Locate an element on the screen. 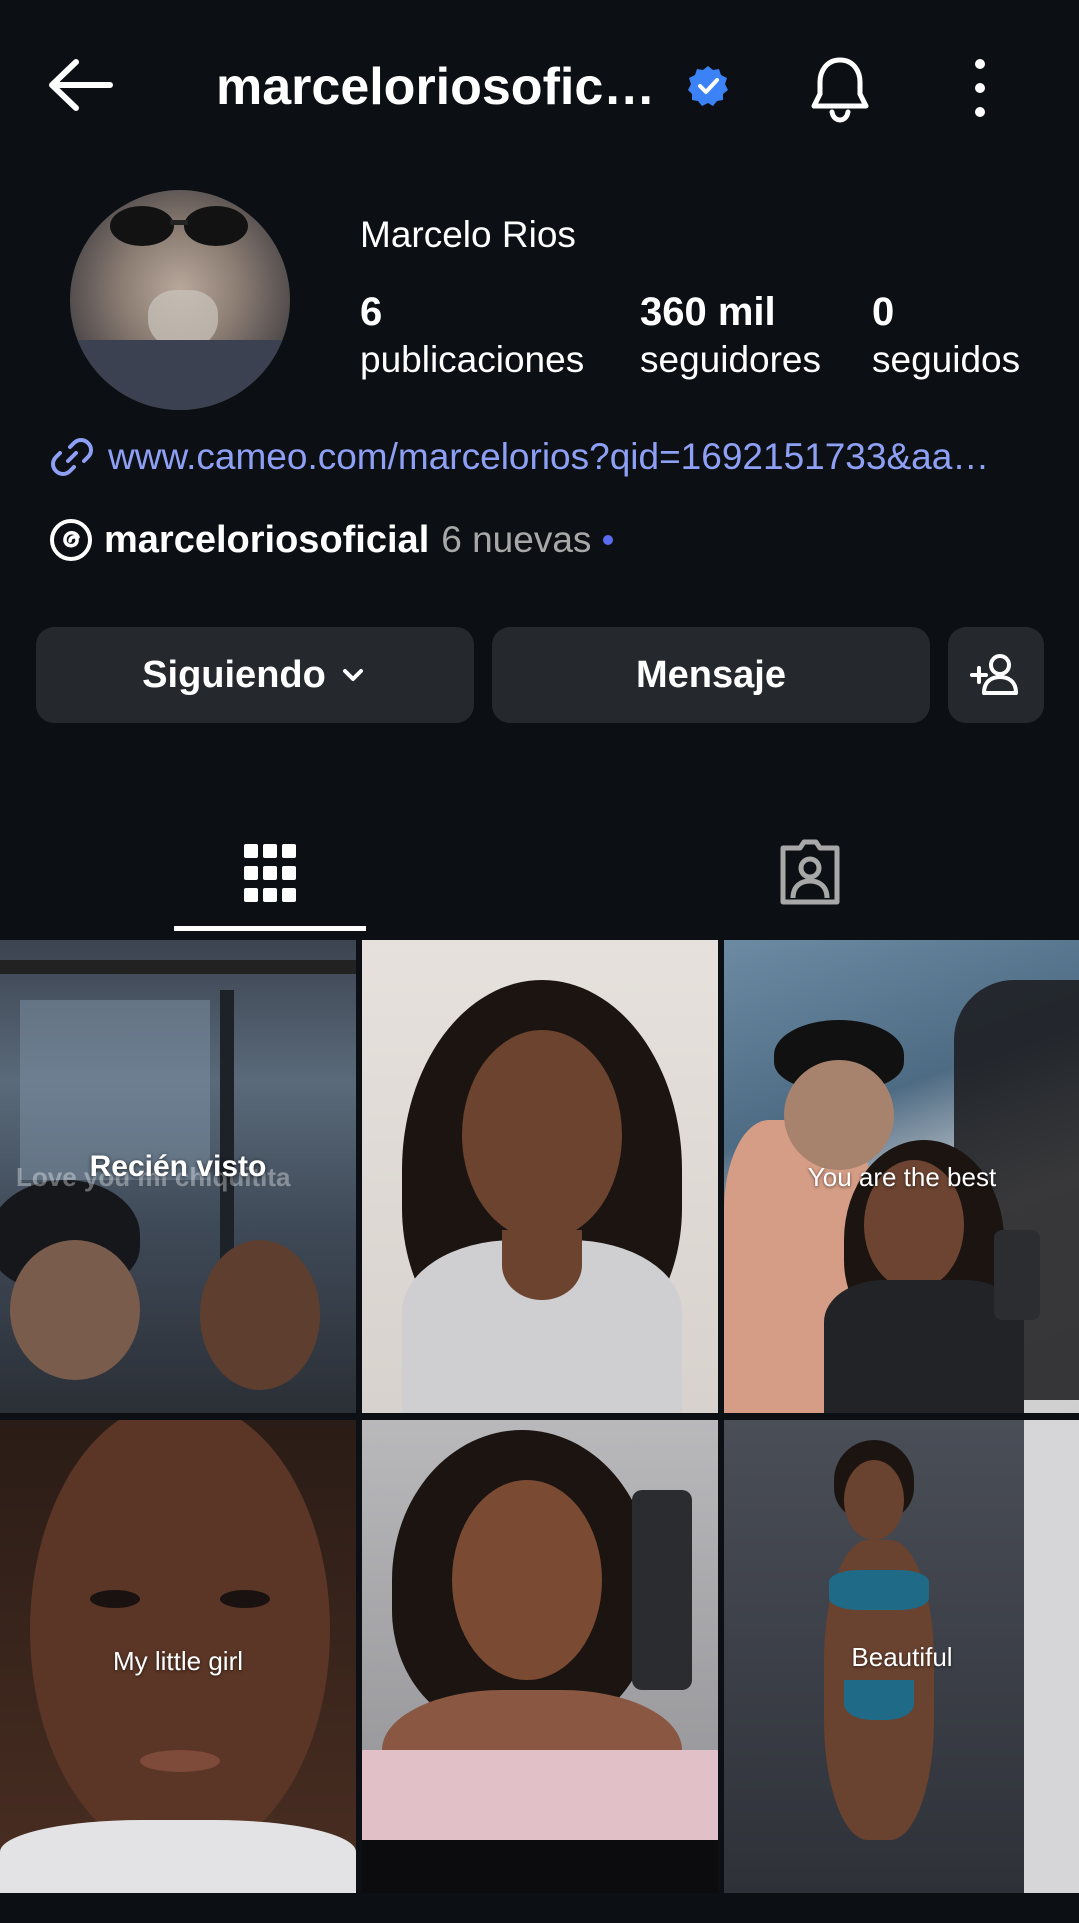 This screenshot has height=1923, width=1079. back-button is located at coordinates (85, 85).